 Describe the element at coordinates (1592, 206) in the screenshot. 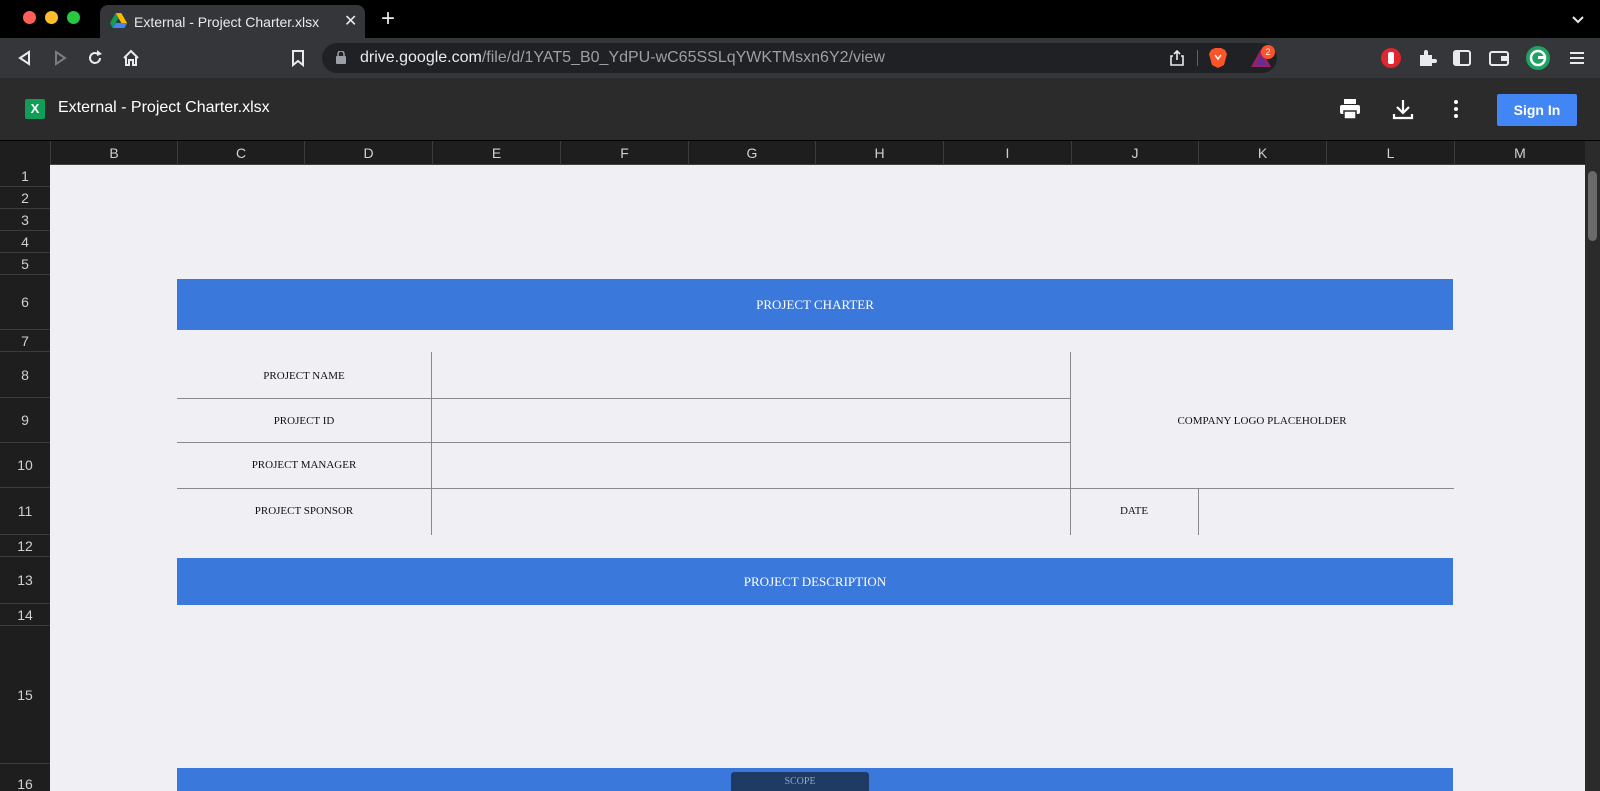

I see `scrollbar-thumb` at that location.